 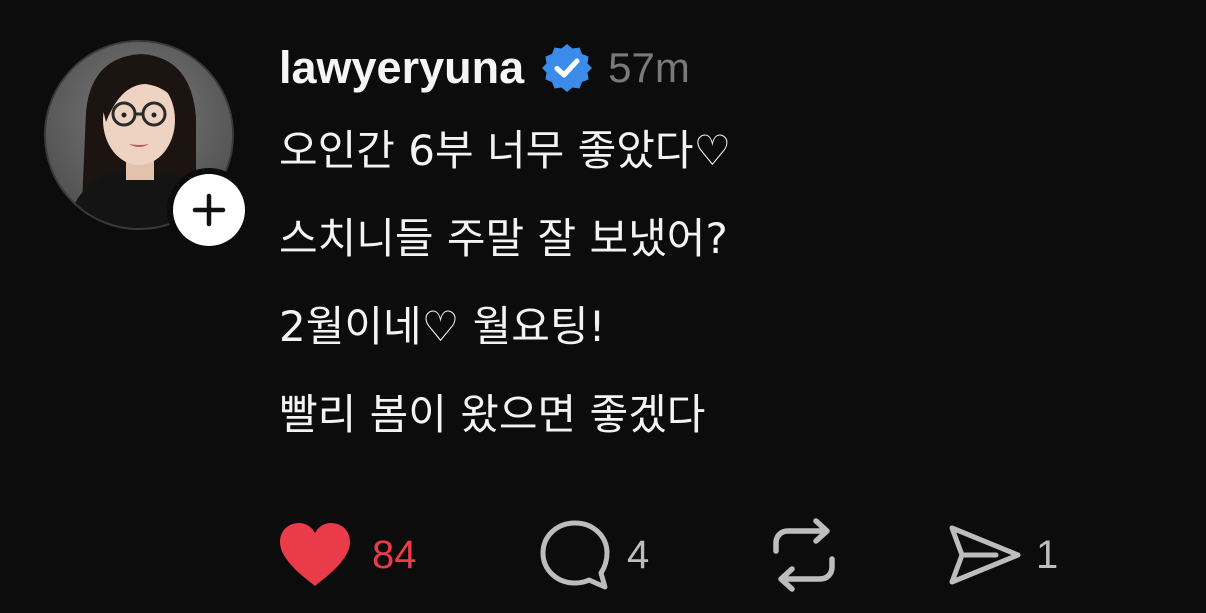 I want to click on like-count: 84, so click(x=394, y=554).